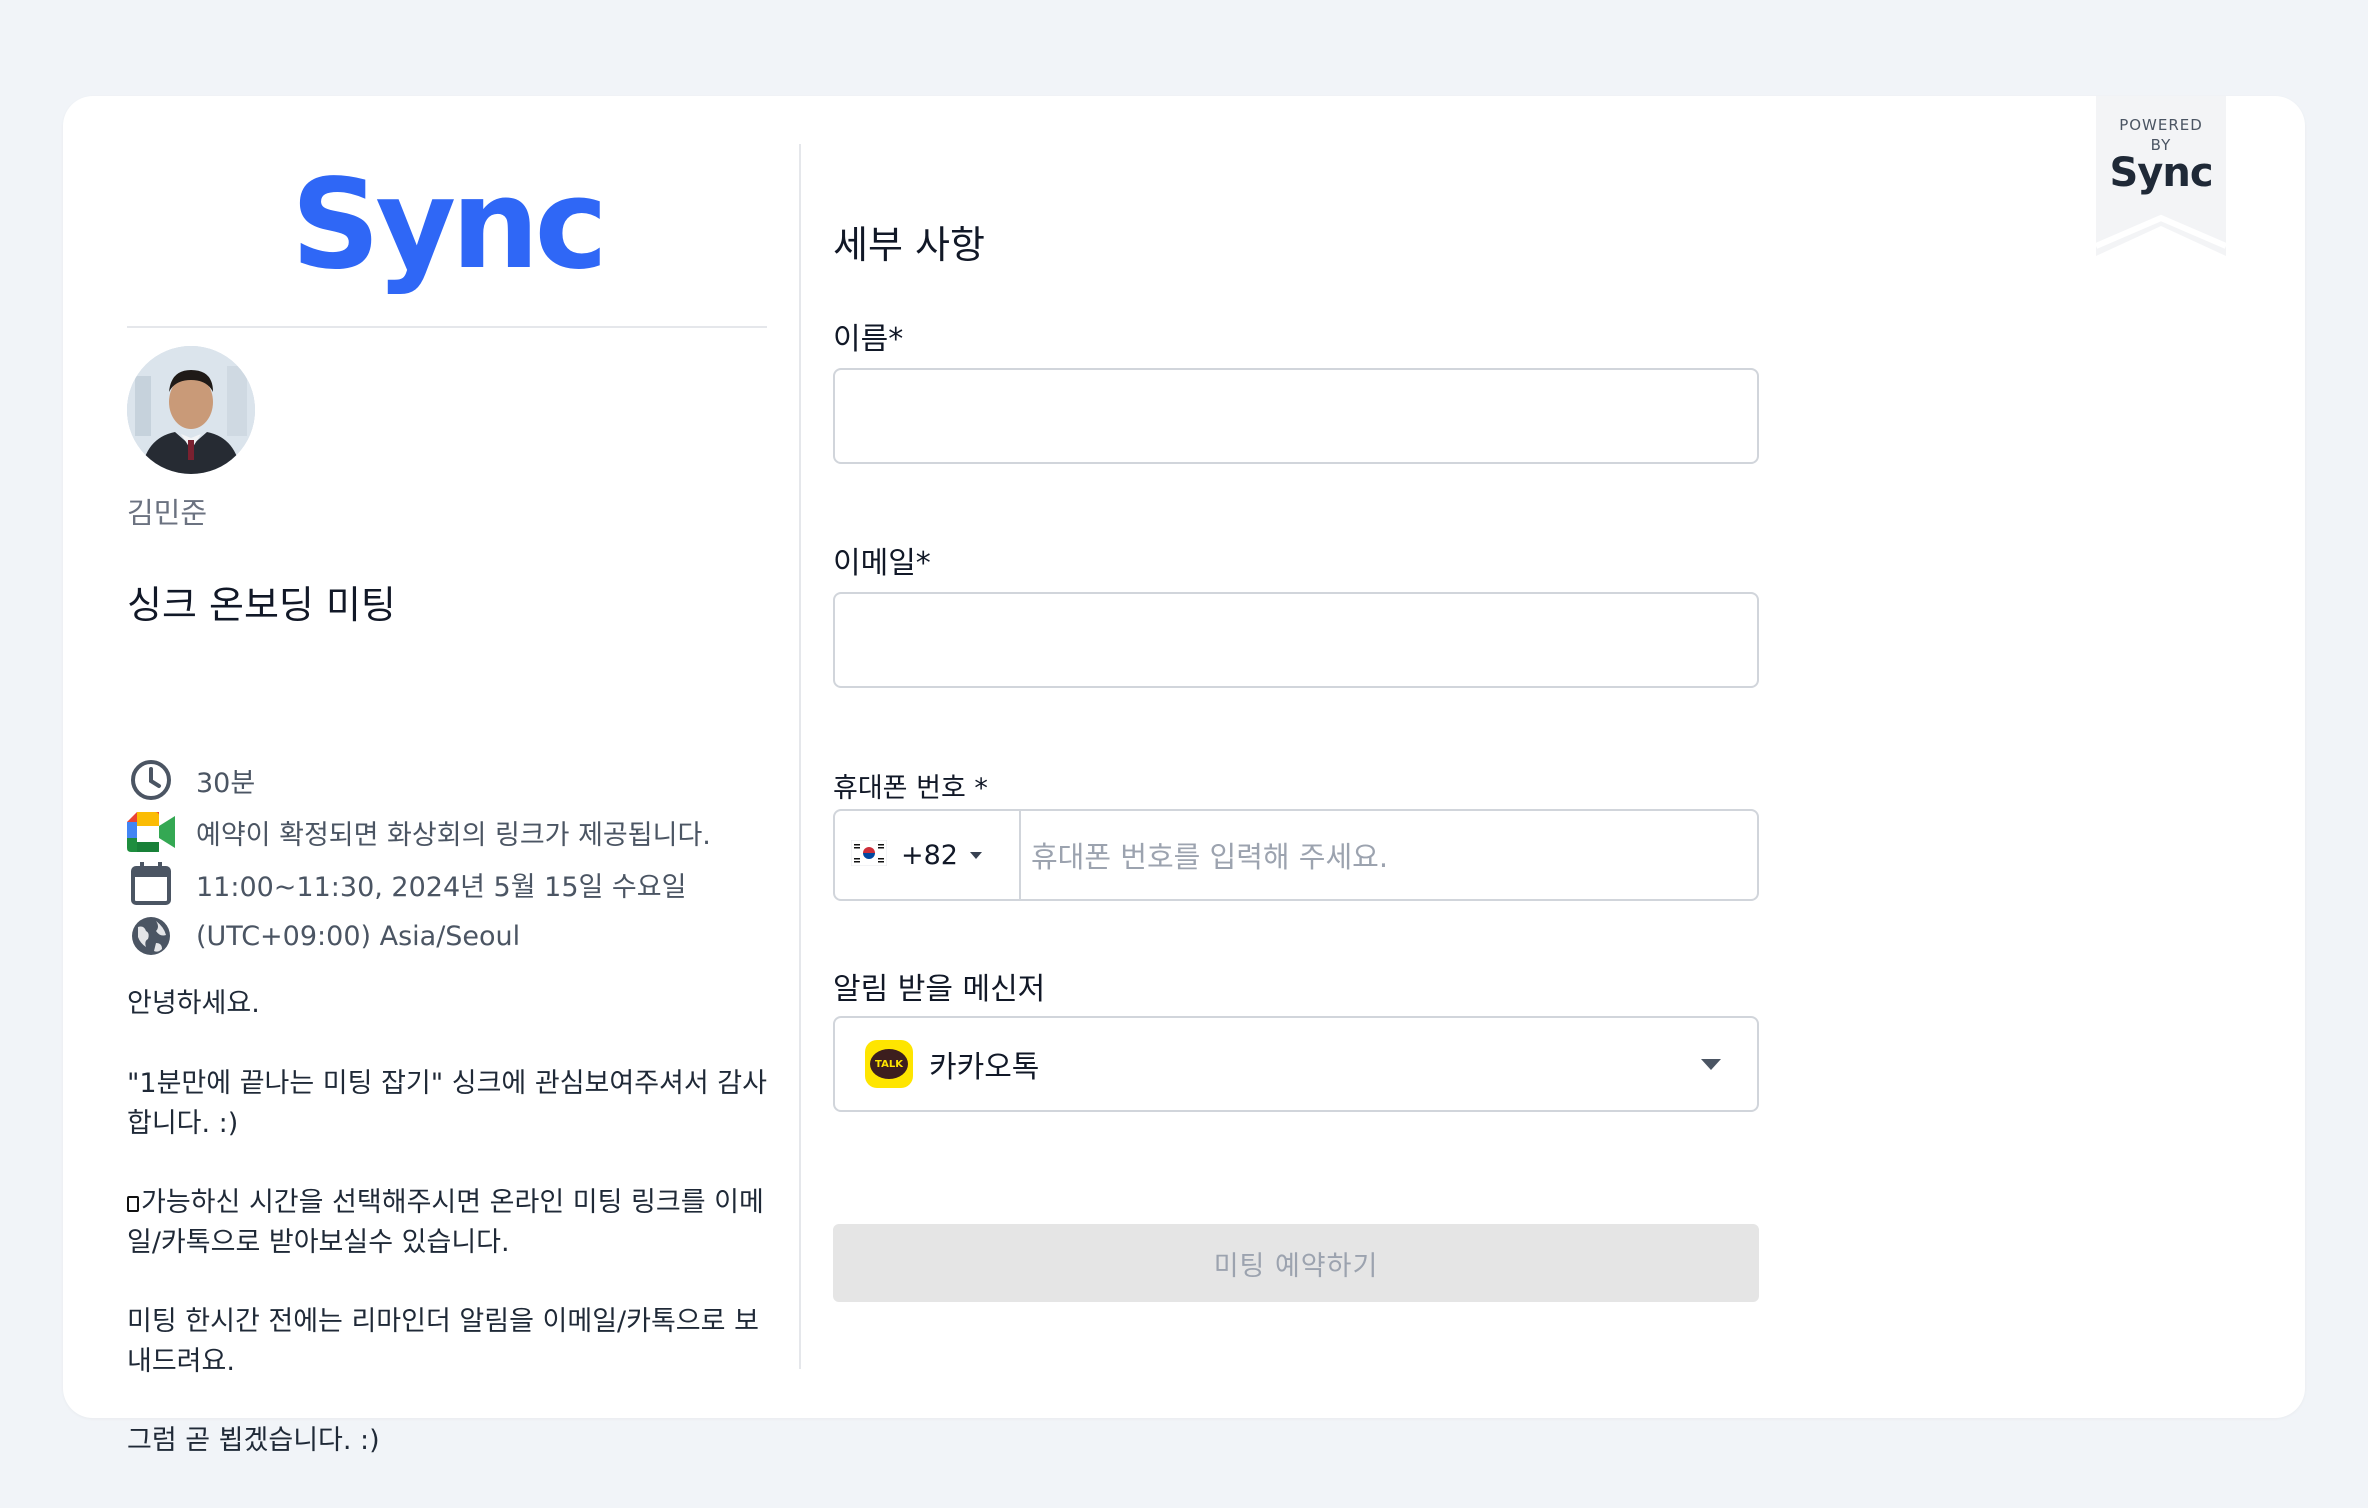 The height and width of the screenshot is (1508, 2368). What do you see at coordinates (441, 887) in the screenshot?
I see `datetime-text: 11:00~11:30, 2024년 5월 15일 수요일` at bounding box center [441, 887].